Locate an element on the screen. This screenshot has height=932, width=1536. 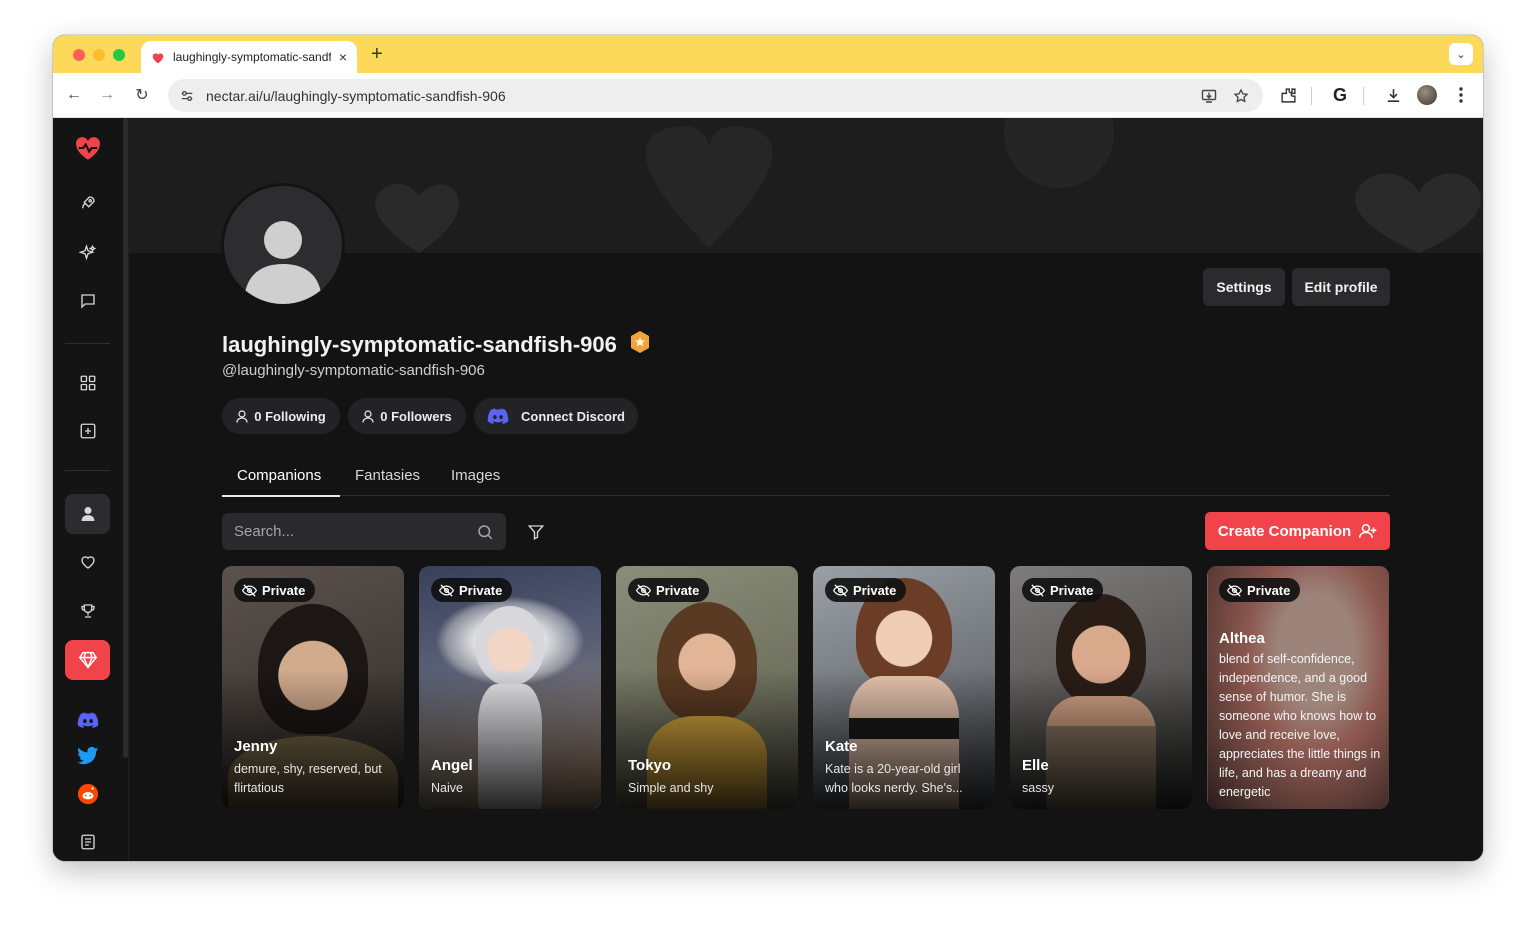
companion-description: demure, shy, reserved, but flirtatious is located at coordinates (308, 778).